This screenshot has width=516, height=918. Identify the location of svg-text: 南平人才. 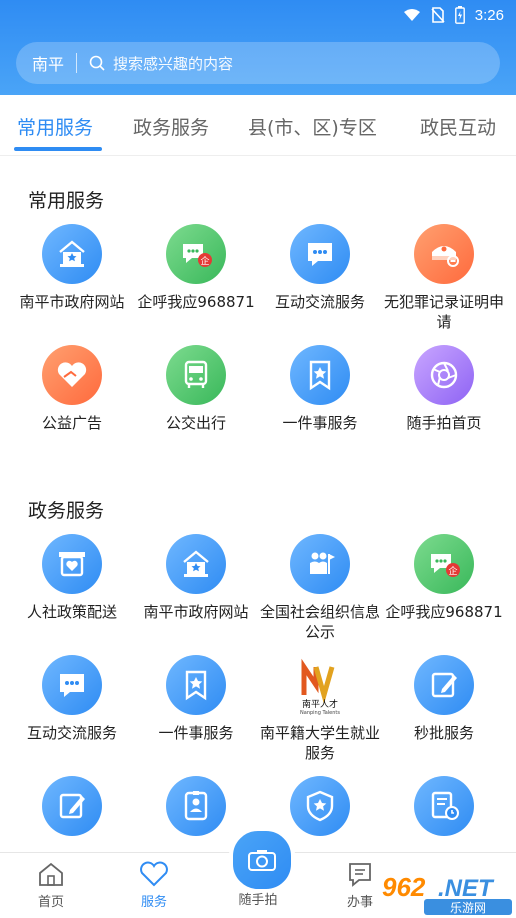
(320, 704).